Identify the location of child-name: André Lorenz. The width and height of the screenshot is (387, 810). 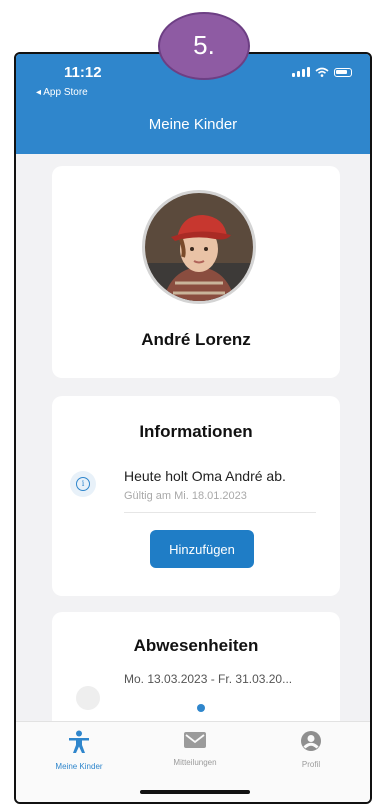
(196, 339).